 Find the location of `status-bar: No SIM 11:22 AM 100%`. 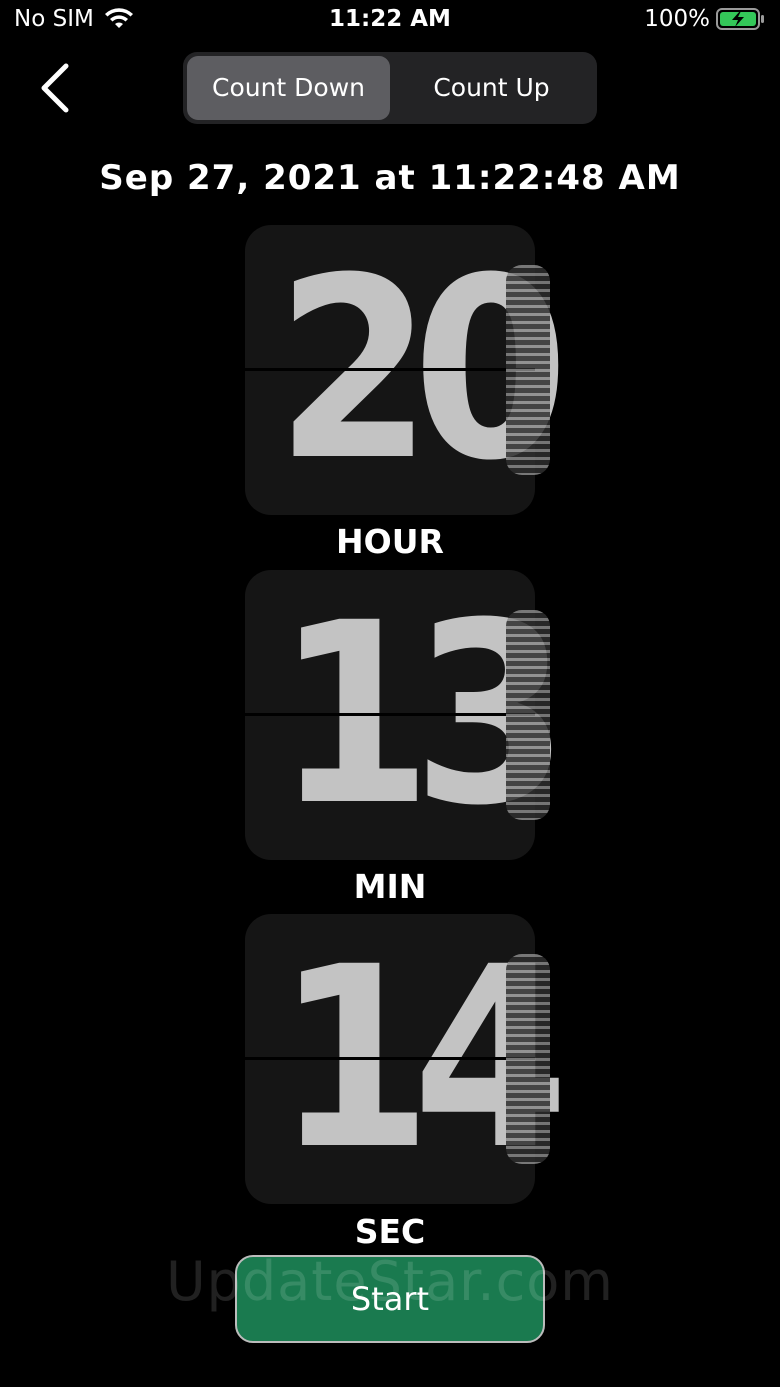

status-bar: No SIM 11:22 AM 100% is located at coordinates (390, 22).